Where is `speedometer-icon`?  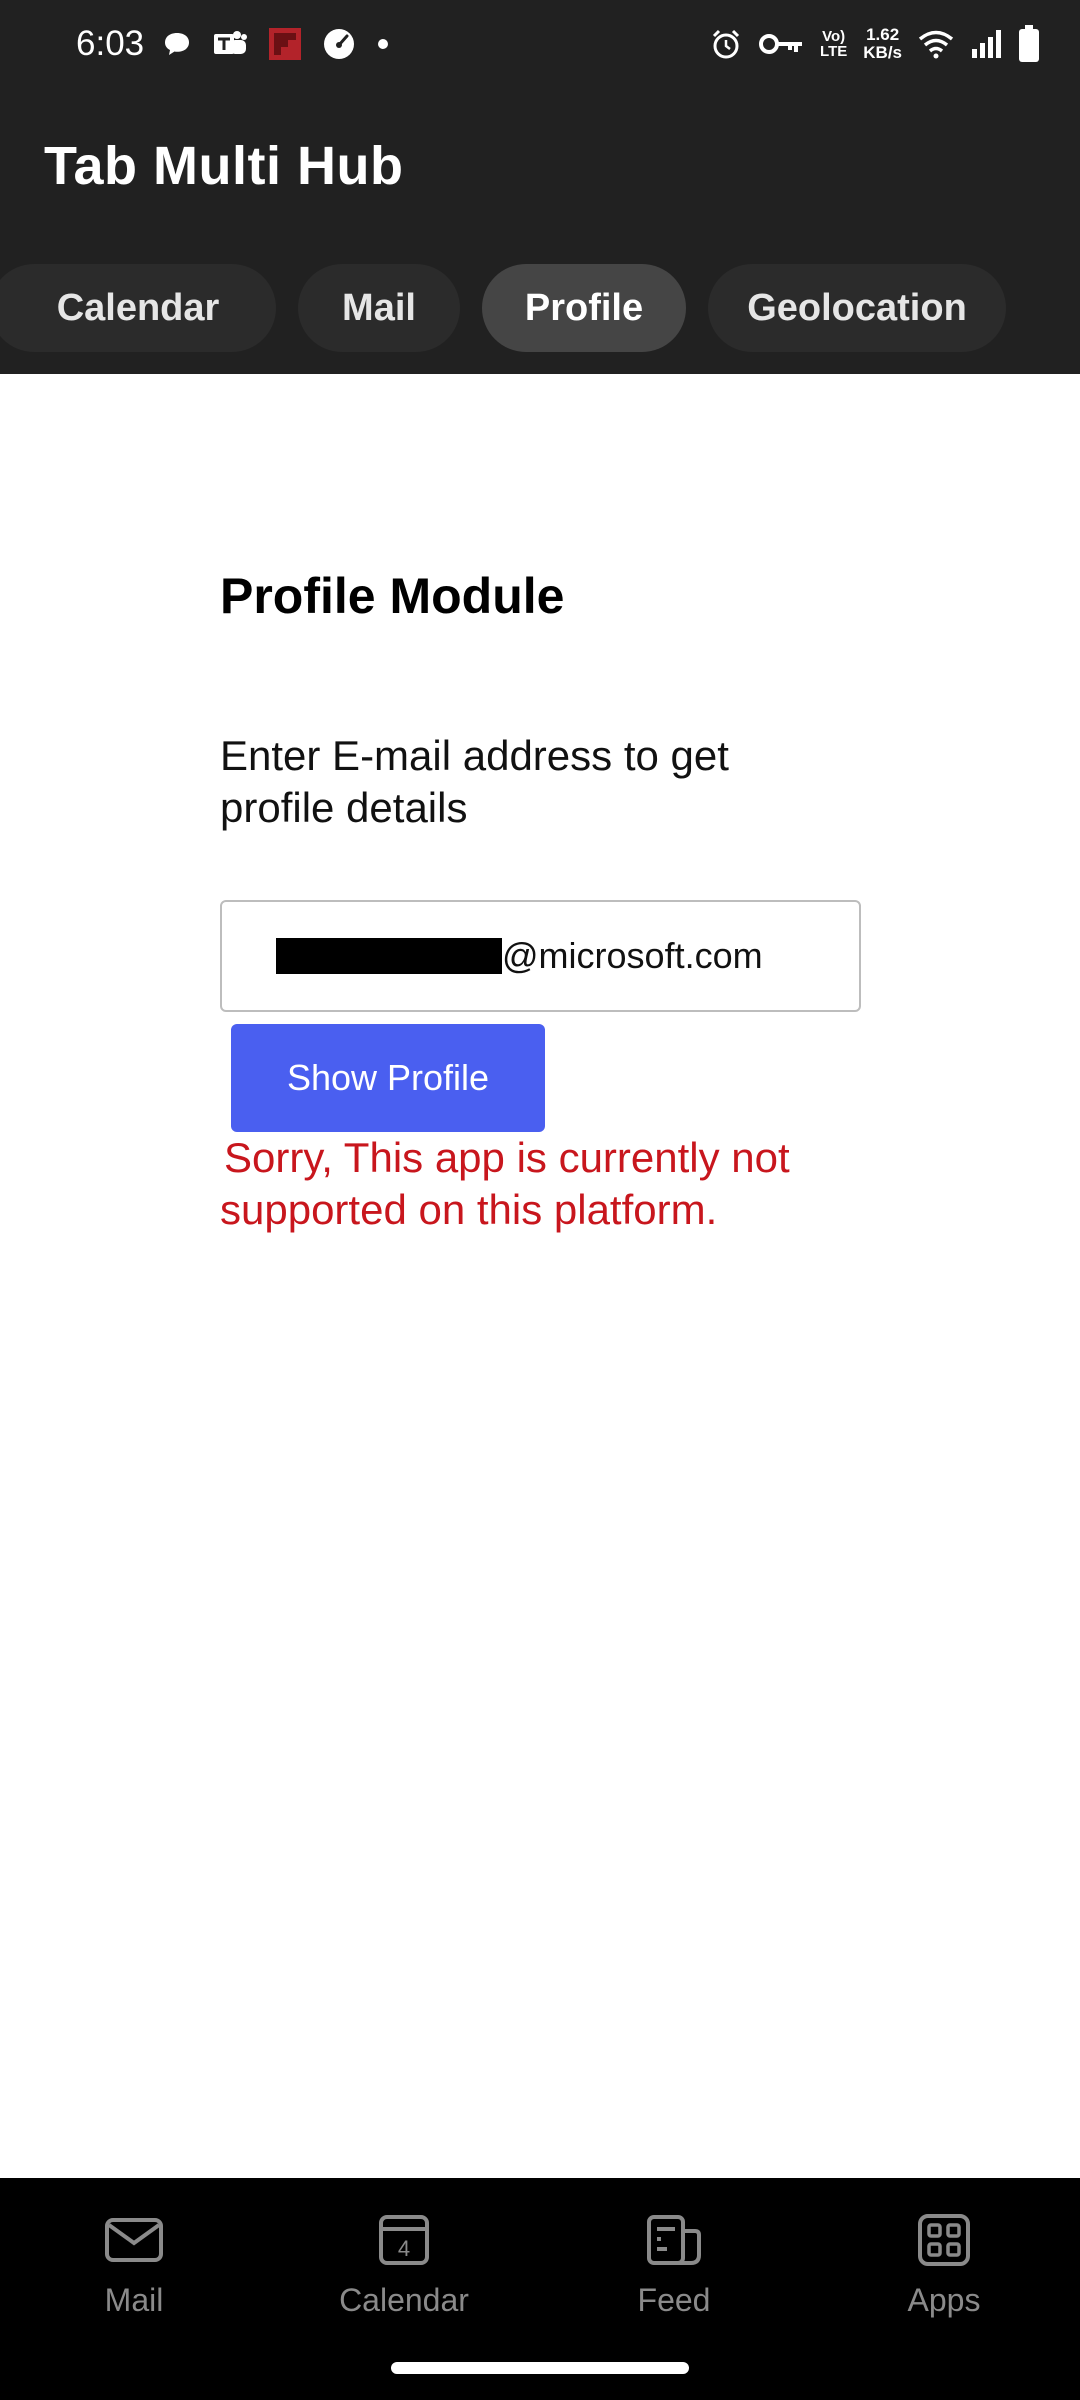
speedometer-icon is located at coordinates (339, 44).